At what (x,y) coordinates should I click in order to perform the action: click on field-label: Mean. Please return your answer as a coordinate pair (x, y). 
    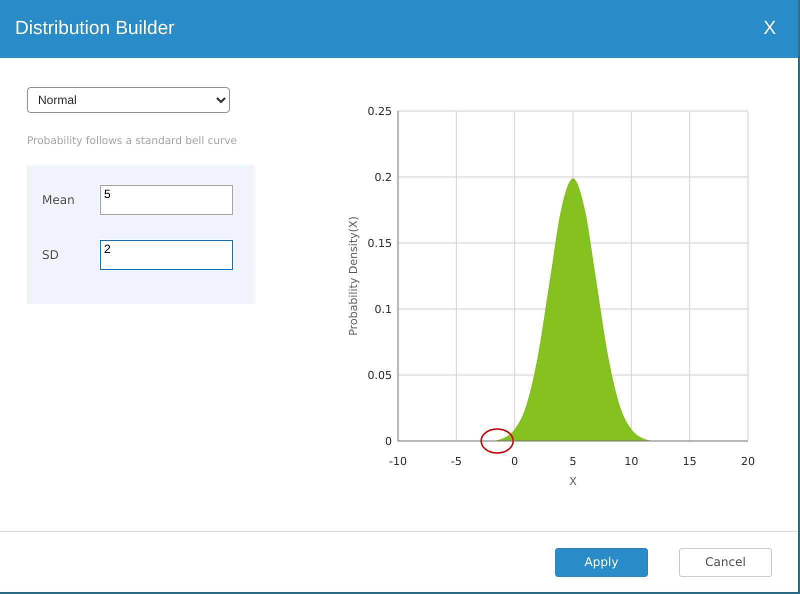
    Looking at the image, I should click on (58, 200).